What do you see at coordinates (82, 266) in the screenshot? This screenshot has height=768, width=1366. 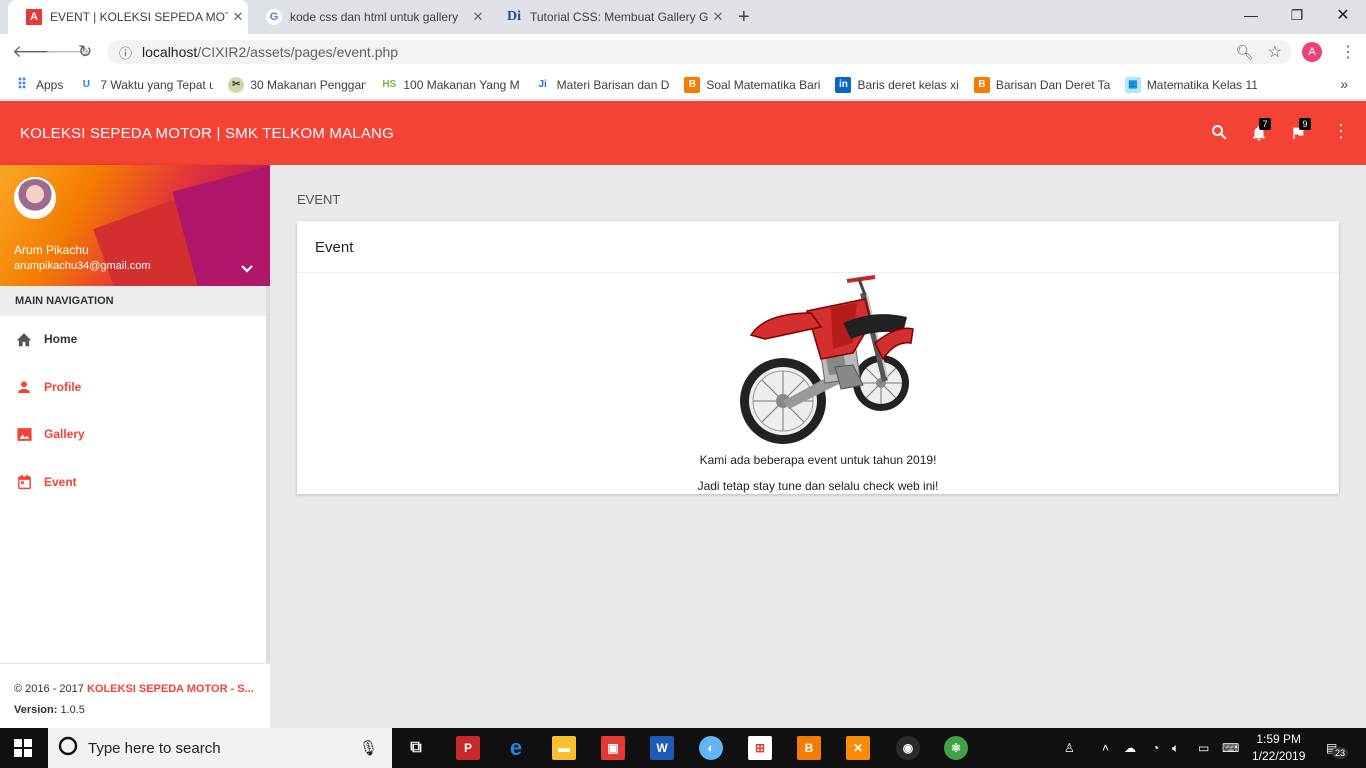 I see `user-email: arumpikachu34@gmail.com` at bounding box center [82, 266].